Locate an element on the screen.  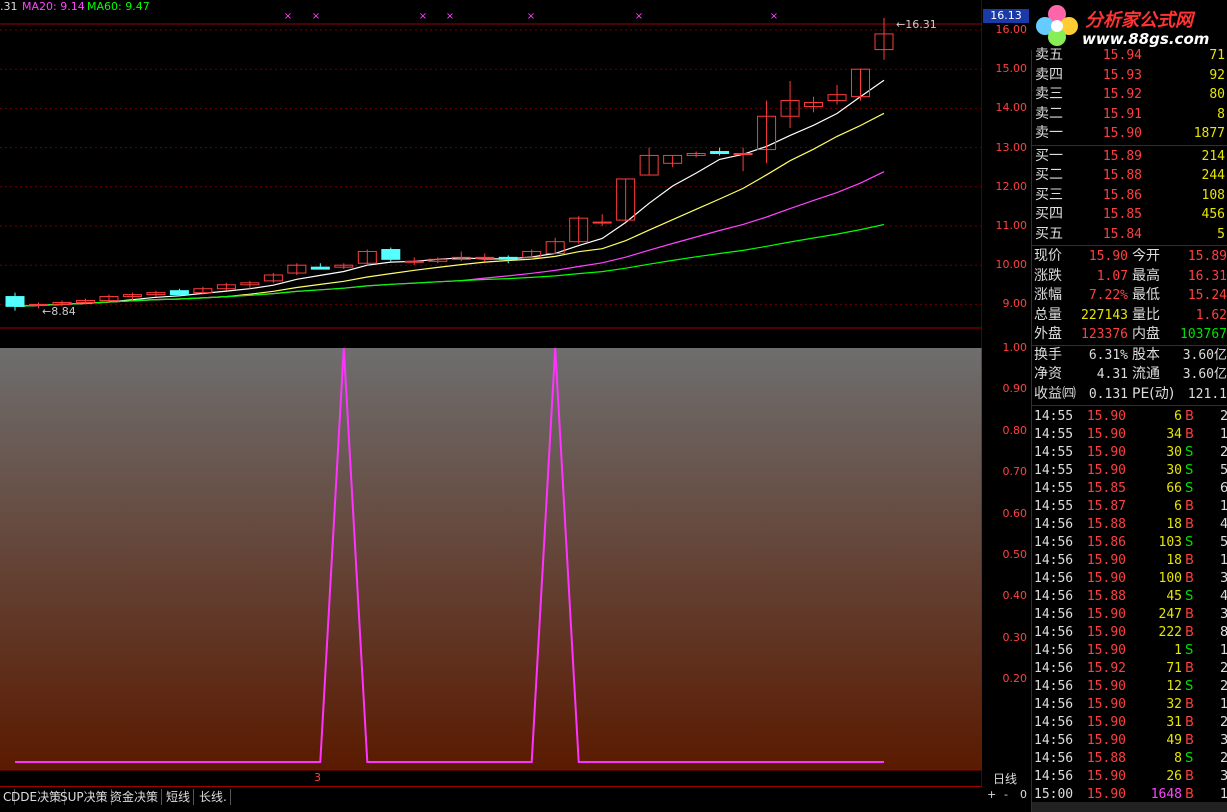
tick-row: 14:56 15.86 103 S 5 is located at coordinates (1129, 542).